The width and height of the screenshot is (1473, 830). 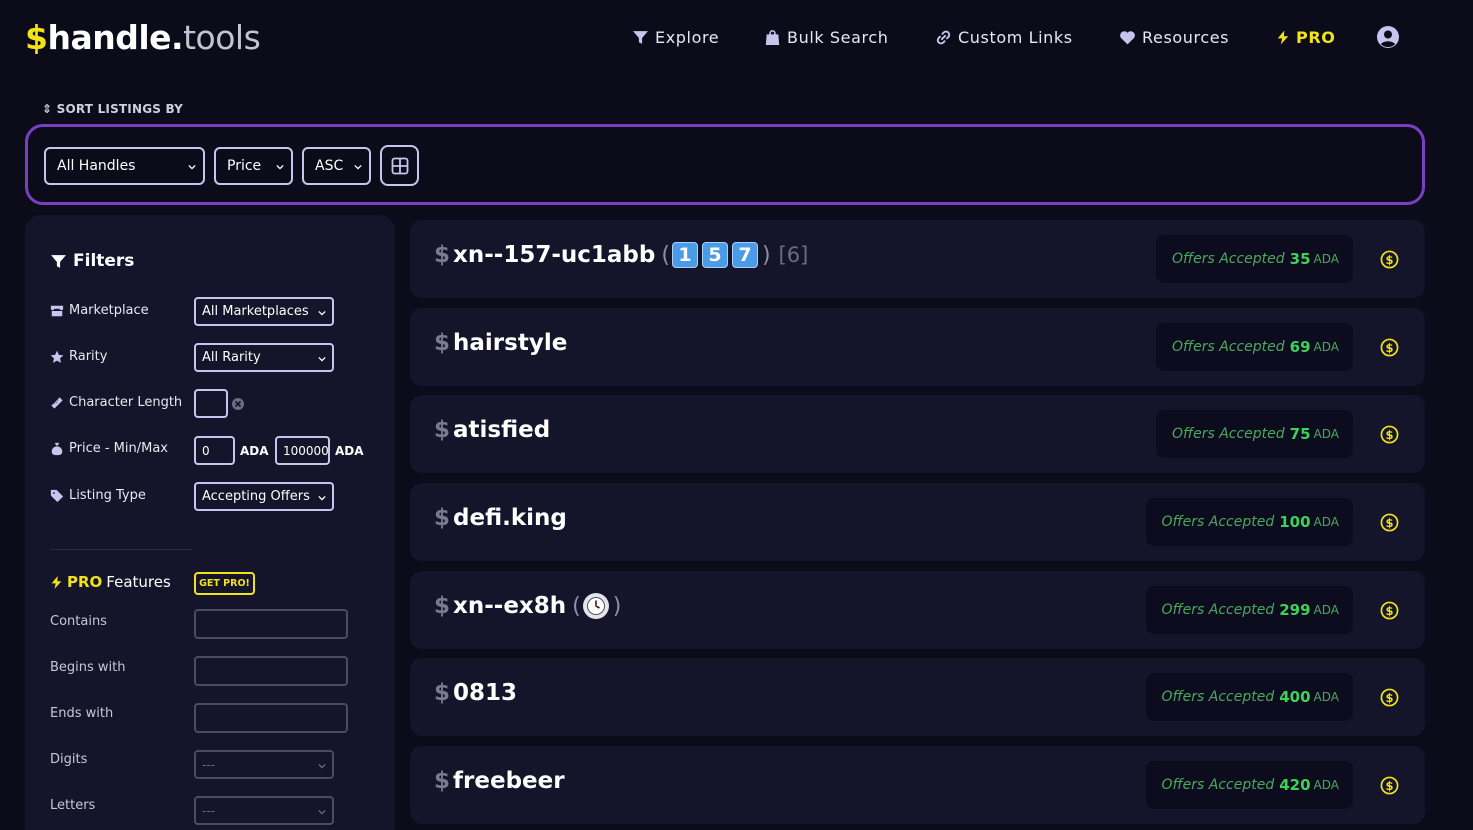 What do you see at coordinates (88, 667) in the screenshot?
I see `begins-with-label: Begins with` at bounding box center [88, 667].